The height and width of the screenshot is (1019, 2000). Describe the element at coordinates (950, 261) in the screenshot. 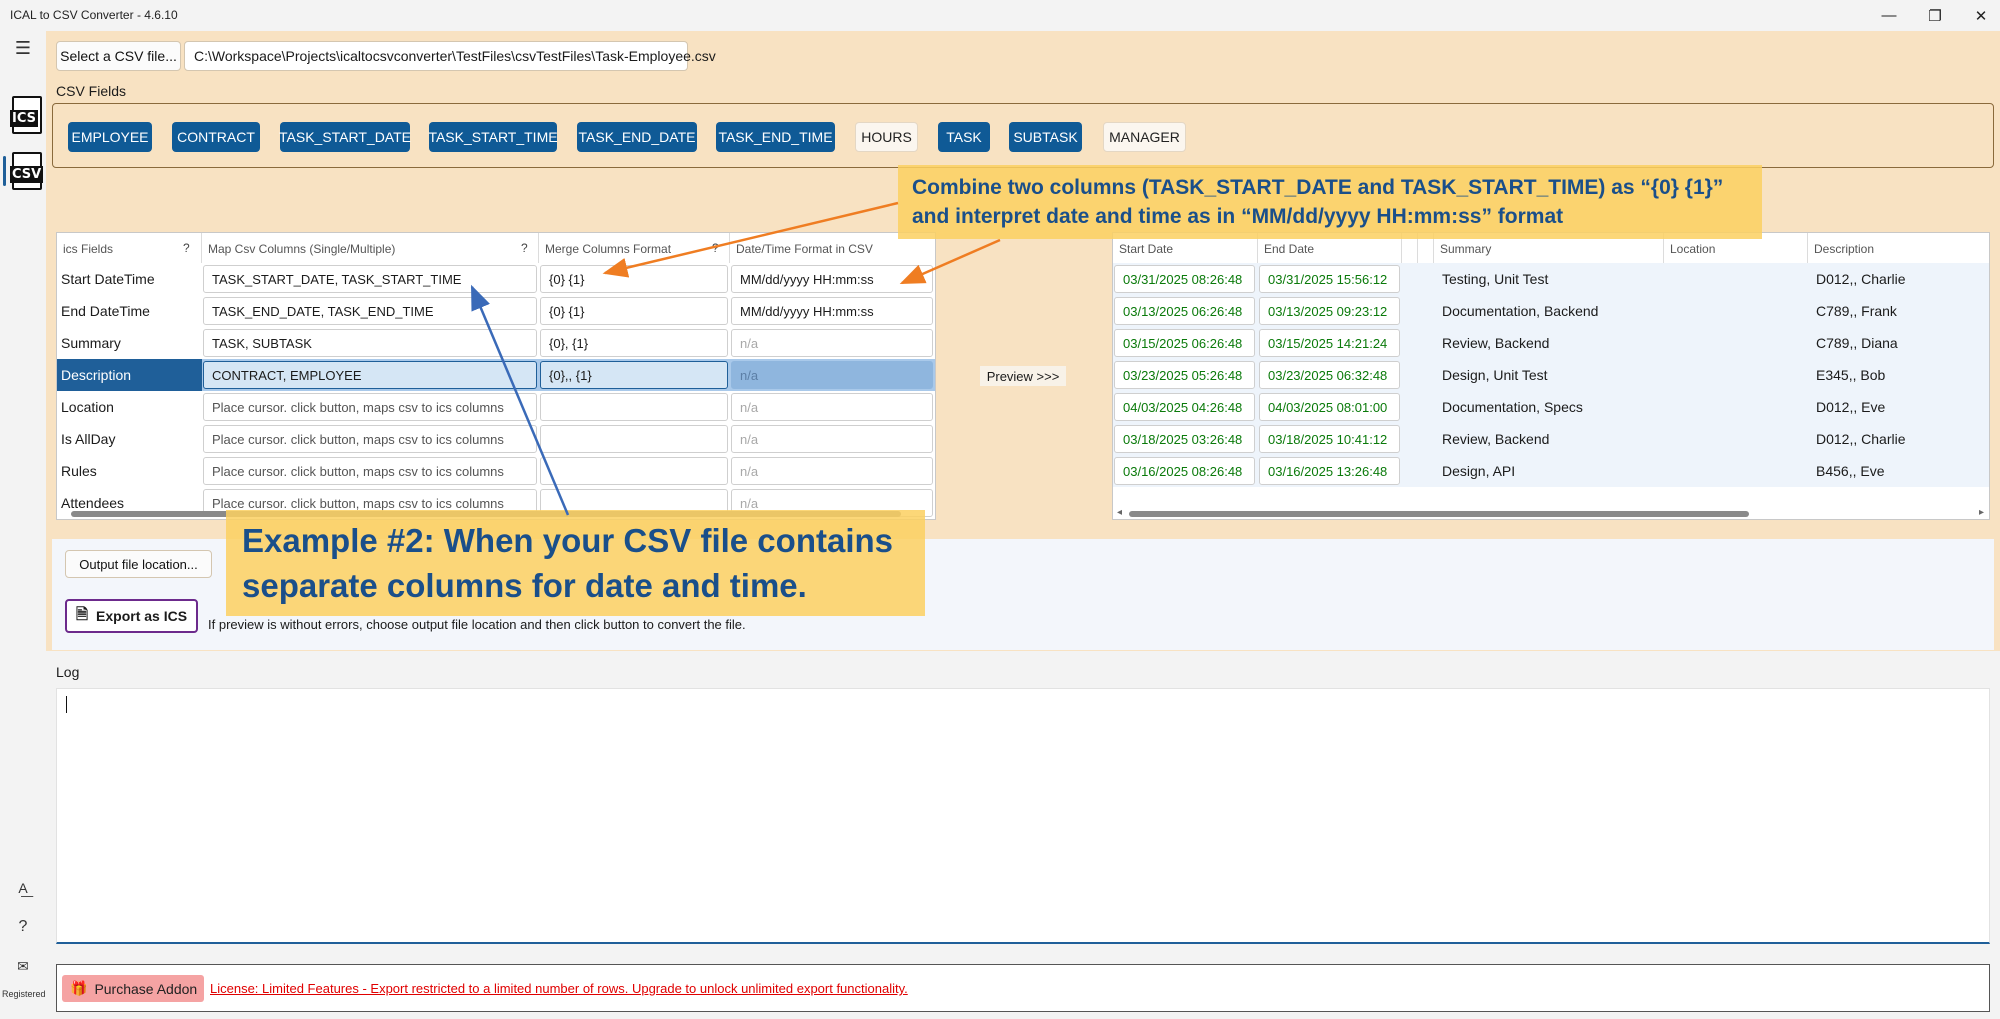

I see `arrow-to-datetime-format` at that location.